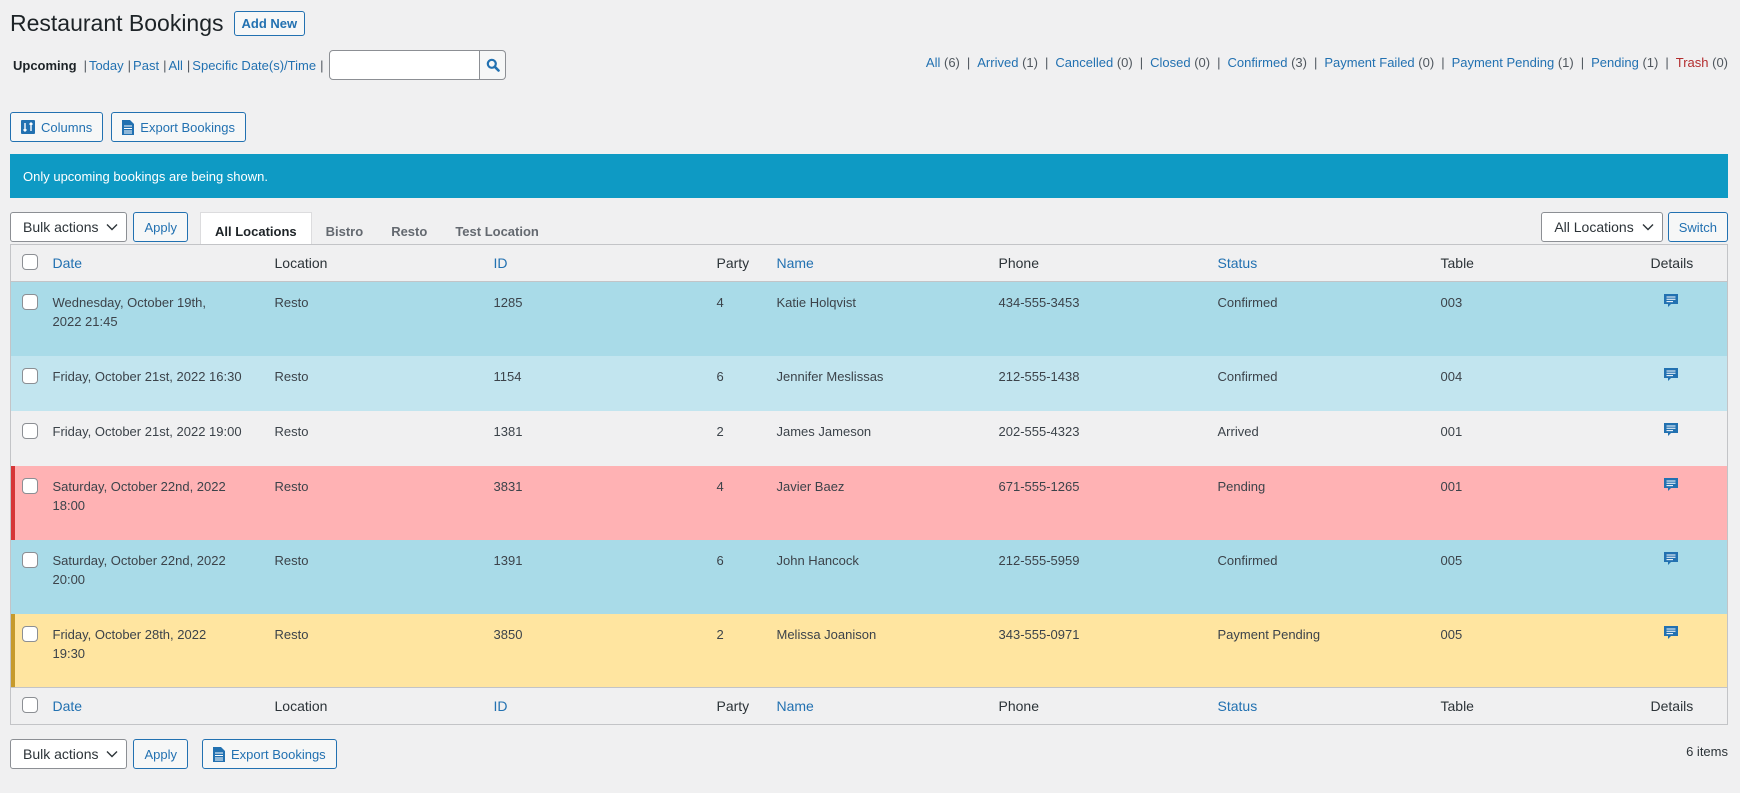  What do you see at coordinates (269, 754) in the screenshot?
I see `export-bookings-button-bottom: Export Bookings` at bounding box center [269, 754].